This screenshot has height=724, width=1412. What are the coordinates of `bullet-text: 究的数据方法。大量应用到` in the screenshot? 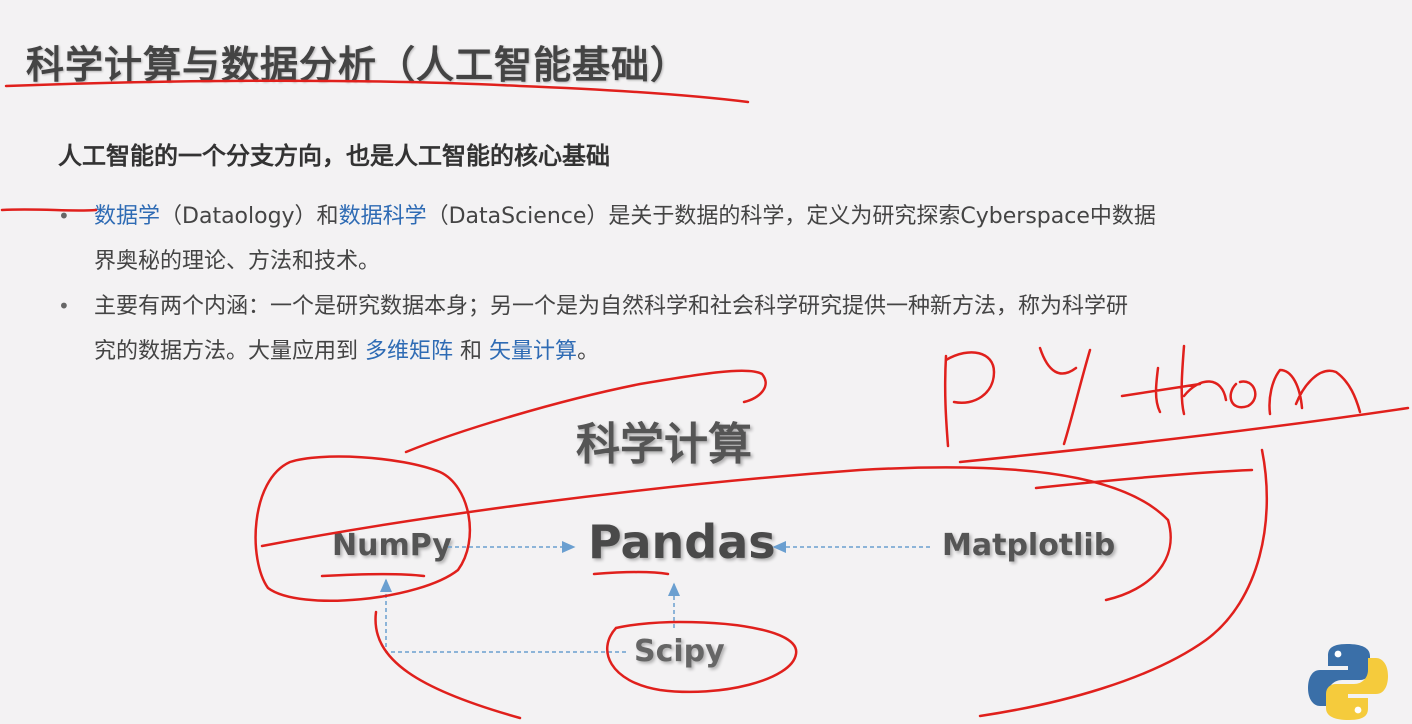 It's located at (226, 351).